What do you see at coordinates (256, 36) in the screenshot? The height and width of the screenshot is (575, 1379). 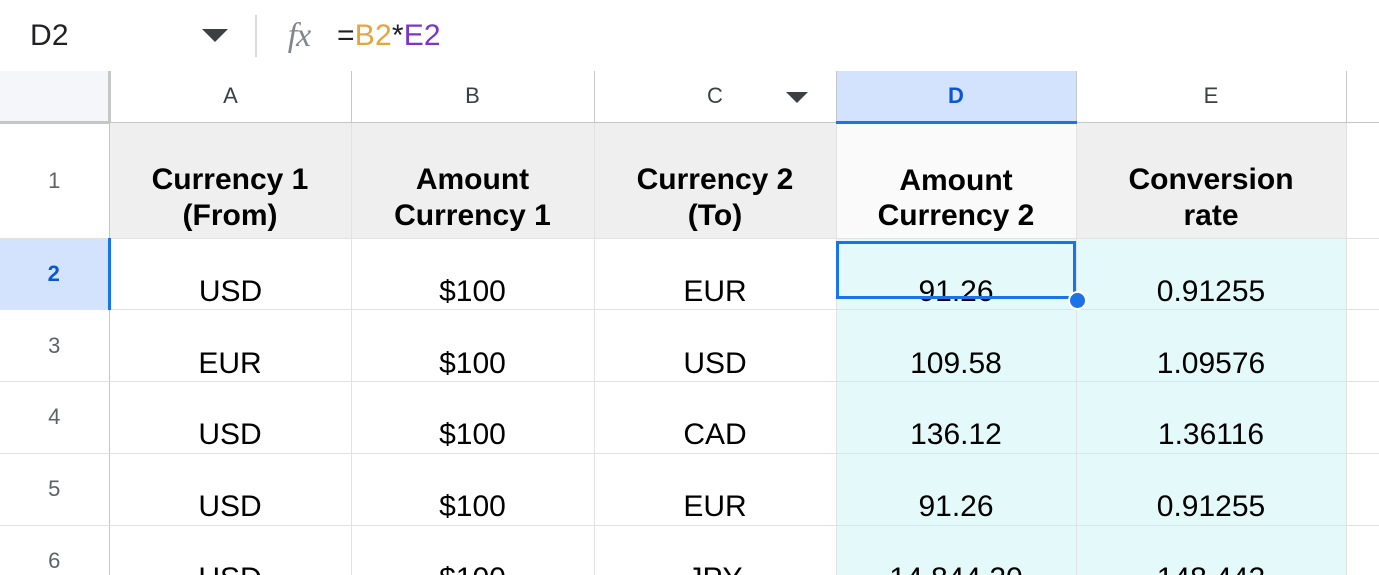 I see `formula-bar-divider` at bounding box center [256, 36].